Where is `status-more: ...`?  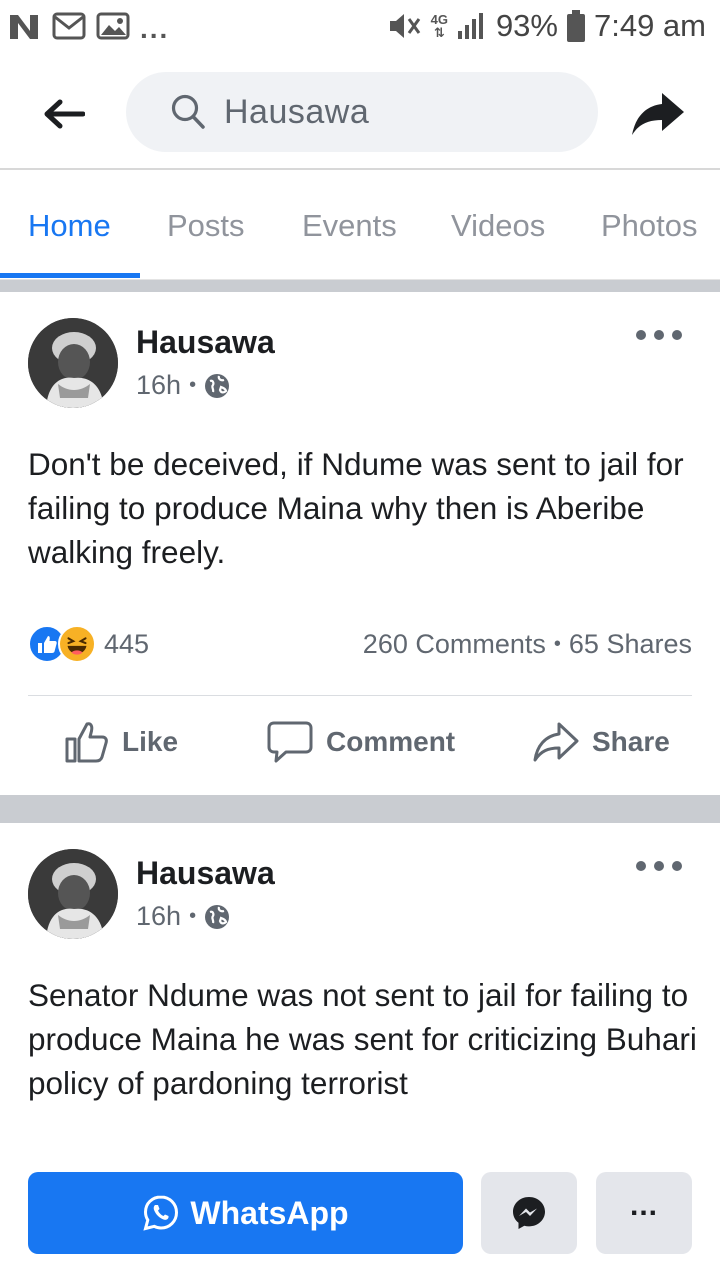 status-more: ... is located at coordinates (155, 28).